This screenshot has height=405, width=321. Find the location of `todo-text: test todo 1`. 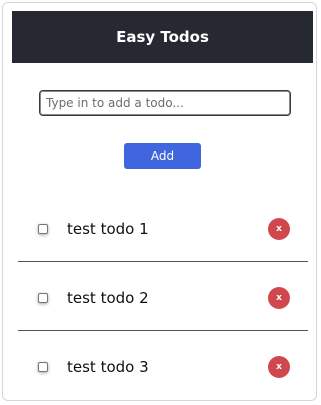

todo-text: test todo 1 is located at coordinates (108, 229).